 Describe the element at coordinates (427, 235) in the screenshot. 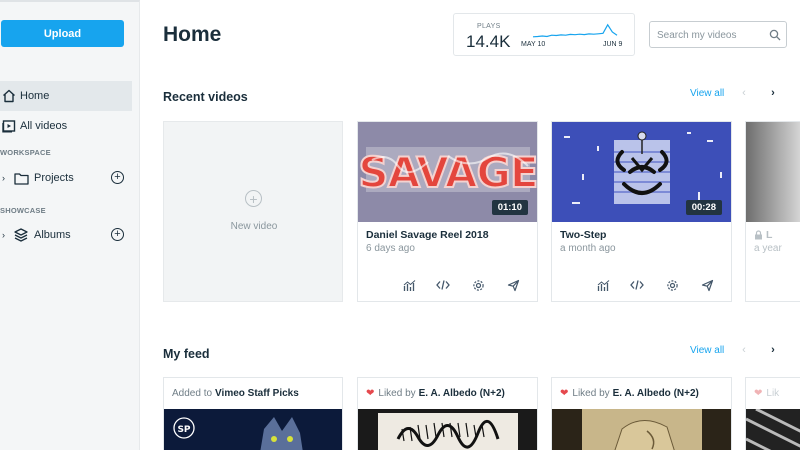

I see `video-title: Daniel Savage Reel 2018` at that location.